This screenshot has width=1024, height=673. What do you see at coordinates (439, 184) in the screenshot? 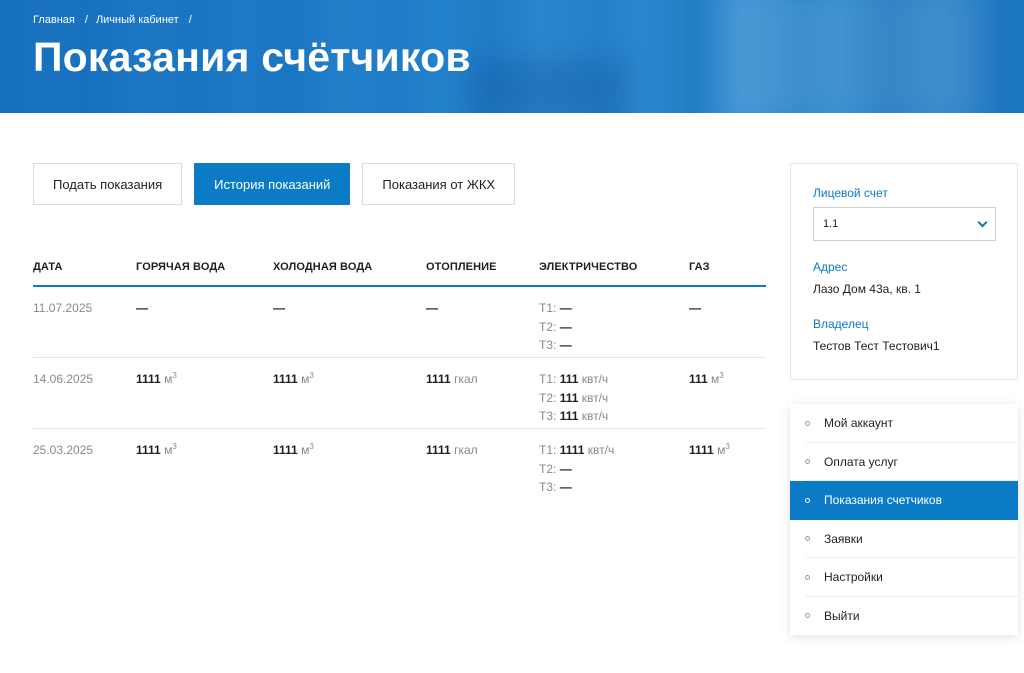
I see `tab-utility-readings: Показания от ЖКХ` at bounding box center [439, 184].